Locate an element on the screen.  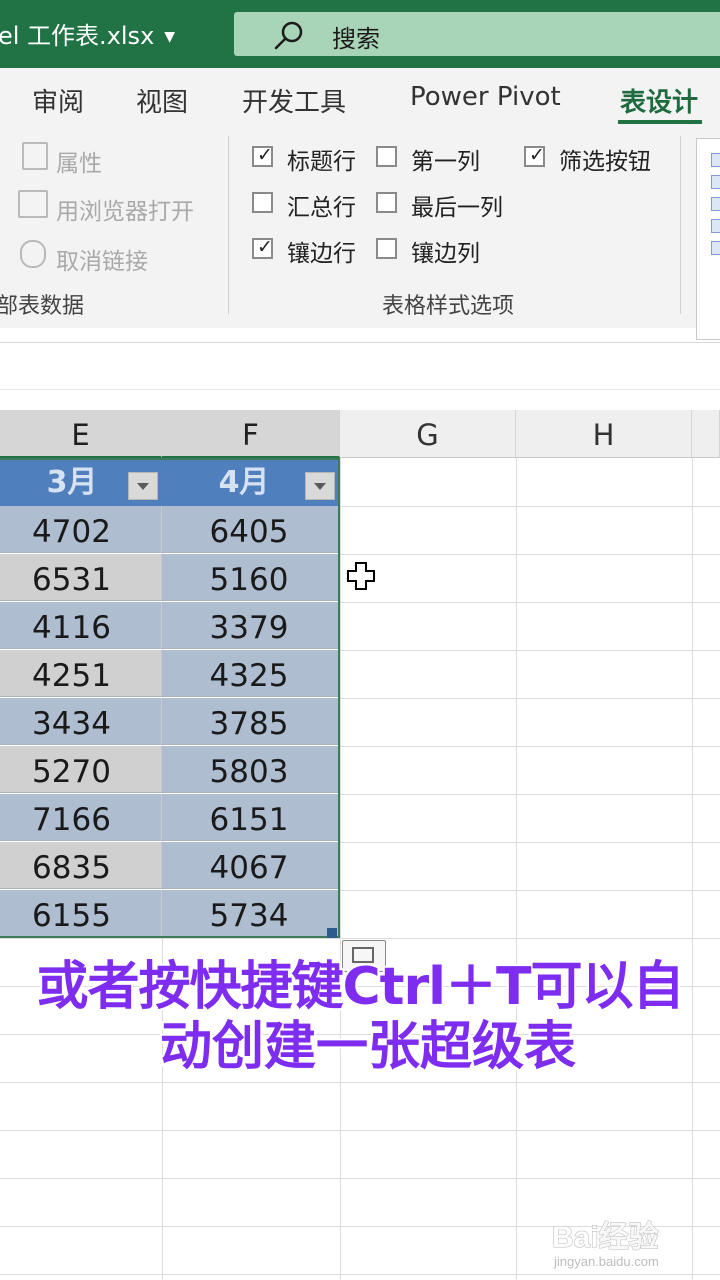
checkbox-last-column is located at coordinates (386, 202).